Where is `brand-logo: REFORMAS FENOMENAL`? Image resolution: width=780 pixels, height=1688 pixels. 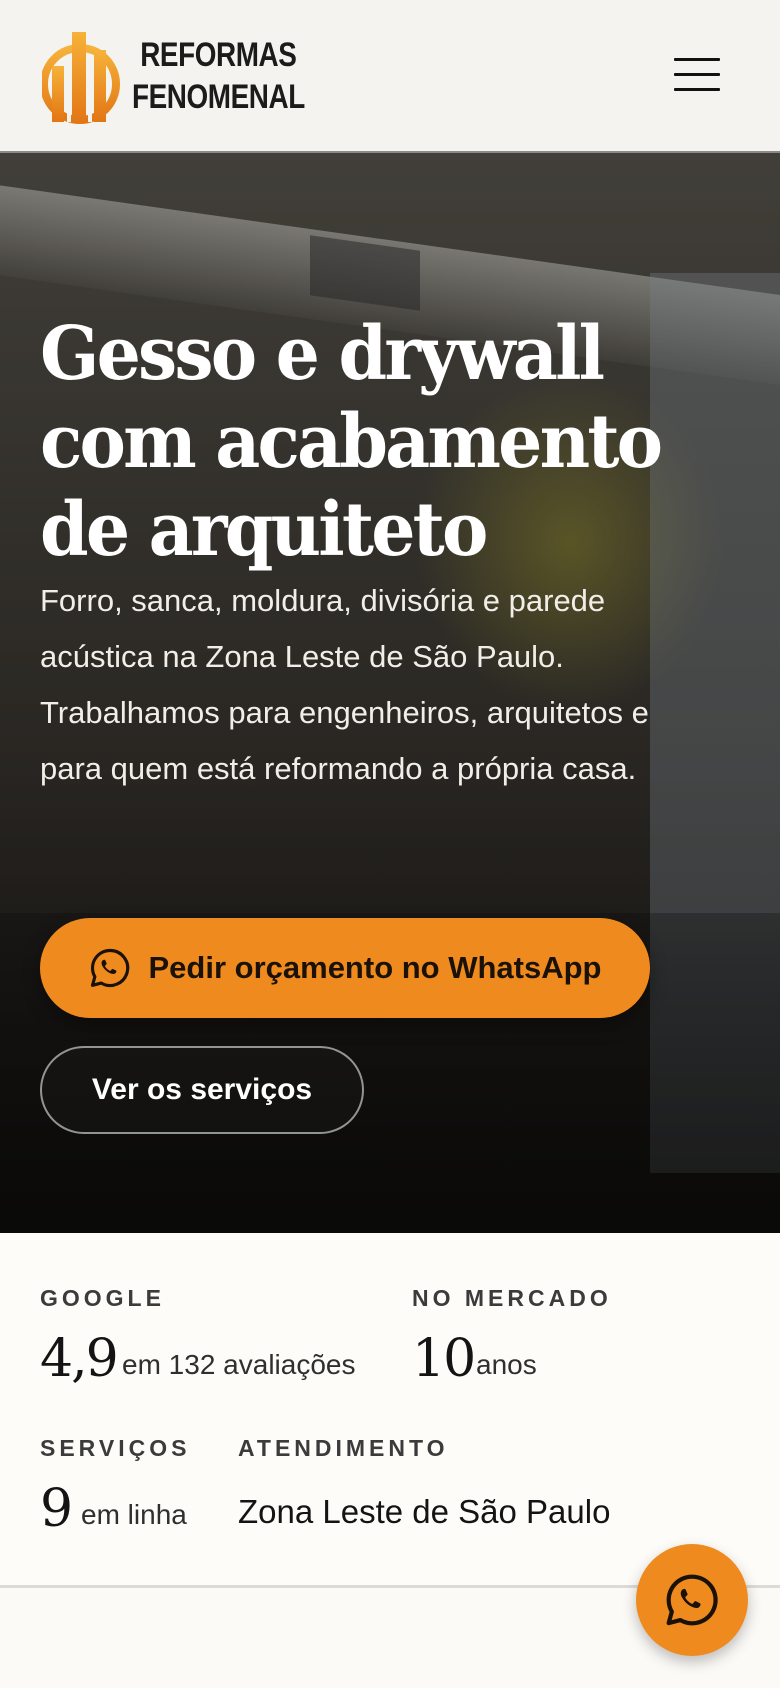 brand-logo: REFORMAS FENOMENAL is located at coordinates (173, 76).